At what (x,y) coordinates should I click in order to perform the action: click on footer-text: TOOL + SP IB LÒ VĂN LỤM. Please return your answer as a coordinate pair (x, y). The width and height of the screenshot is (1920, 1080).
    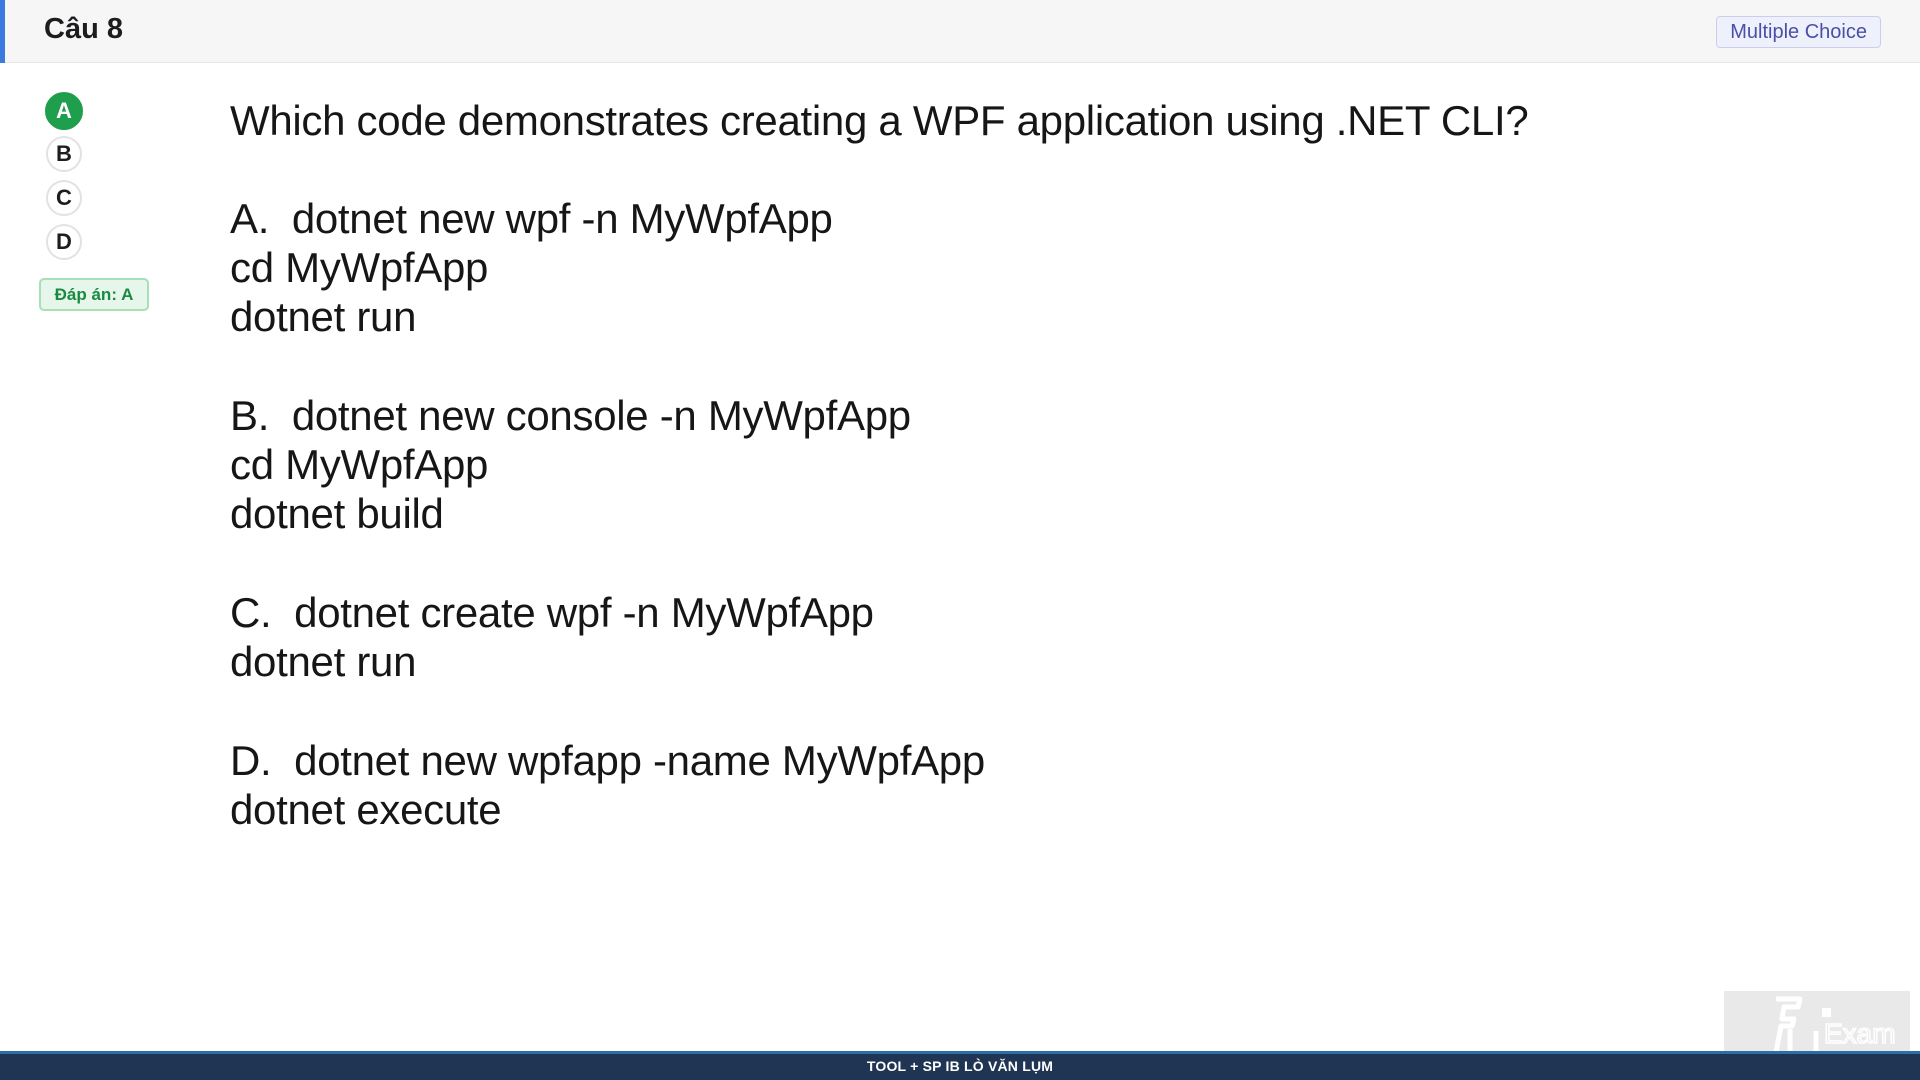
    Looking at the image, I should click on (960, 1066).